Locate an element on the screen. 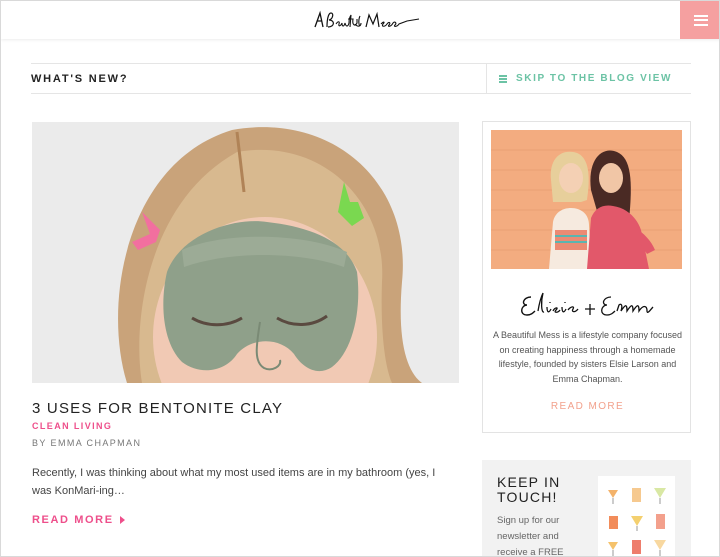  skip-to-blog-link: SKIP TO THE BLOG VIEW is located at coordinates (585, 78).